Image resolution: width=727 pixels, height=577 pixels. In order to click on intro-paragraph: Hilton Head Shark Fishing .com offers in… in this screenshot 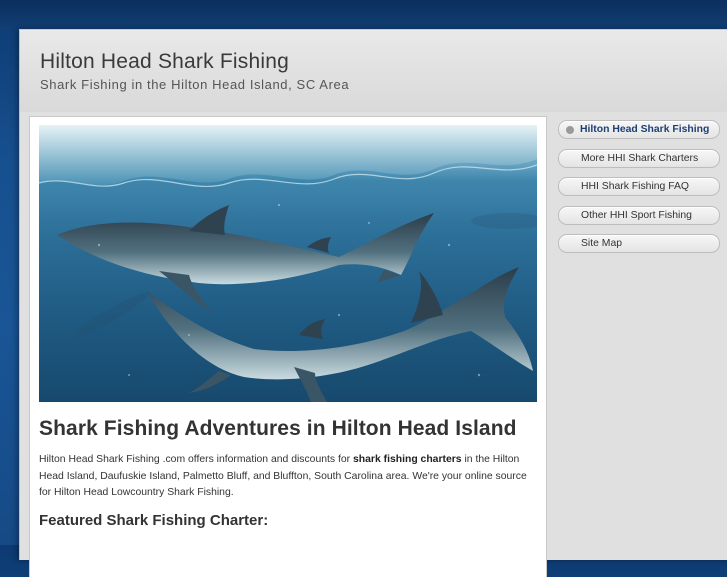, I will do `click(289, 477)`.